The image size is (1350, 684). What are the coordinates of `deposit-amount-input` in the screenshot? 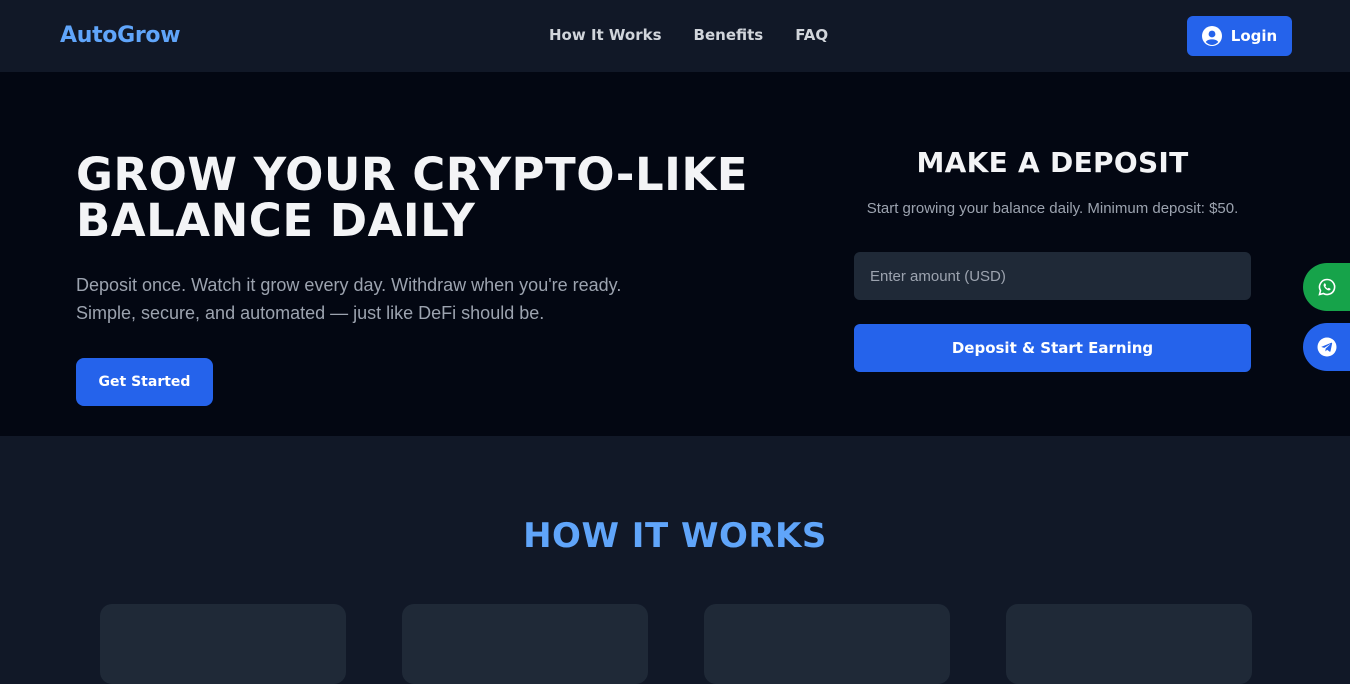 It's located at (1052, 276).